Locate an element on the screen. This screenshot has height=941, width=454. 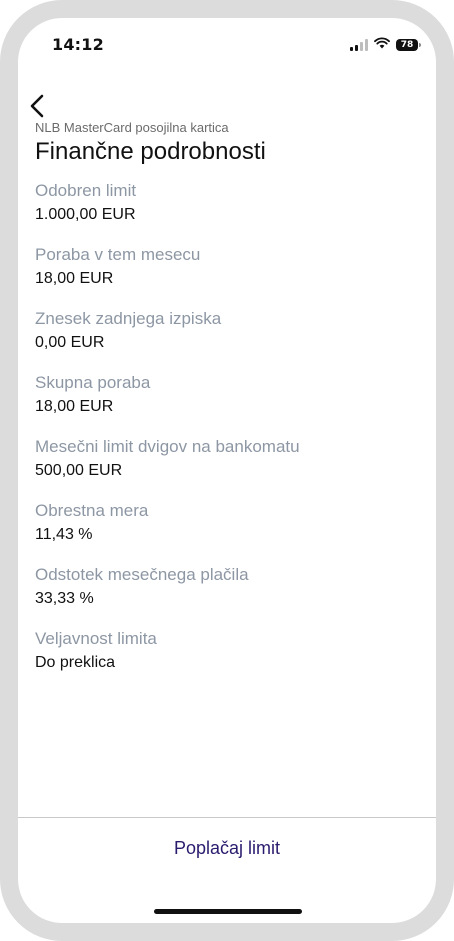
back-chevron-icon is located at coordinates (37, 106).